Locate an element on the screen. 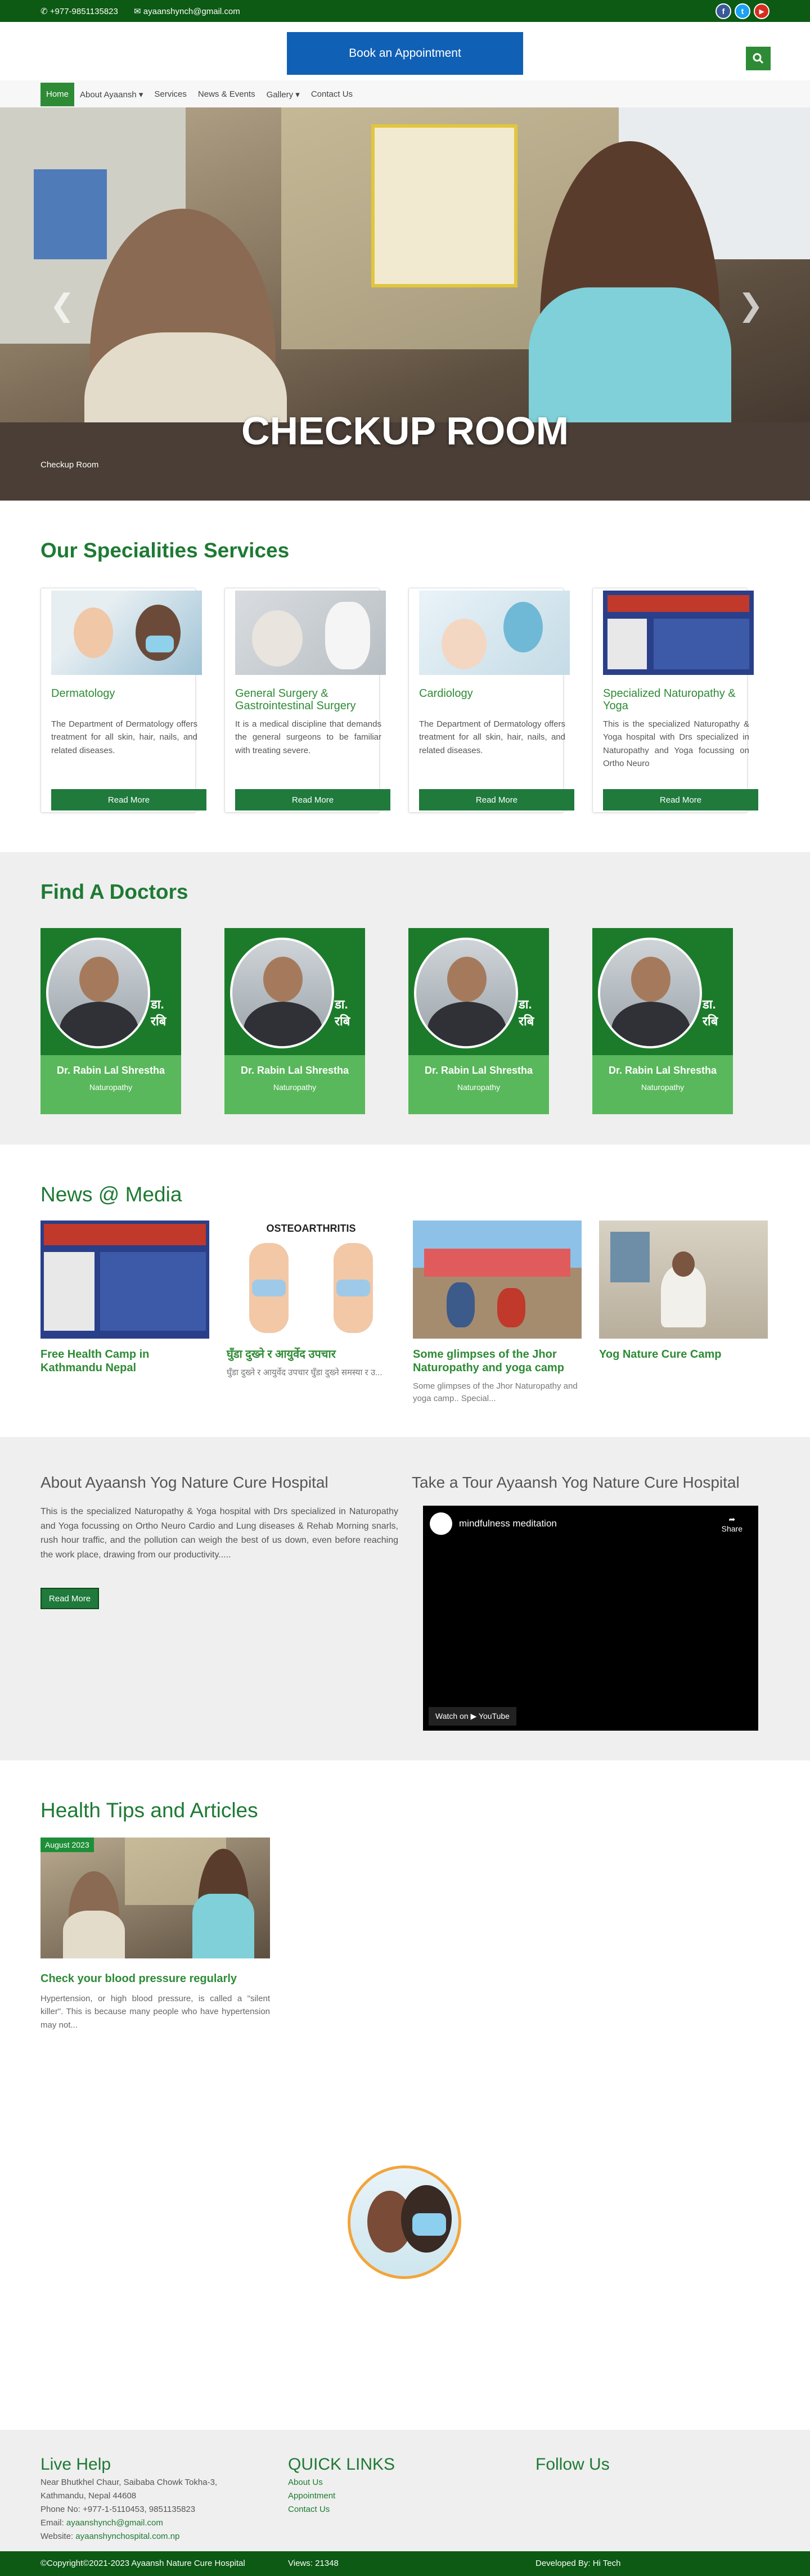  hero-poster is located at coordinates (70, 214).